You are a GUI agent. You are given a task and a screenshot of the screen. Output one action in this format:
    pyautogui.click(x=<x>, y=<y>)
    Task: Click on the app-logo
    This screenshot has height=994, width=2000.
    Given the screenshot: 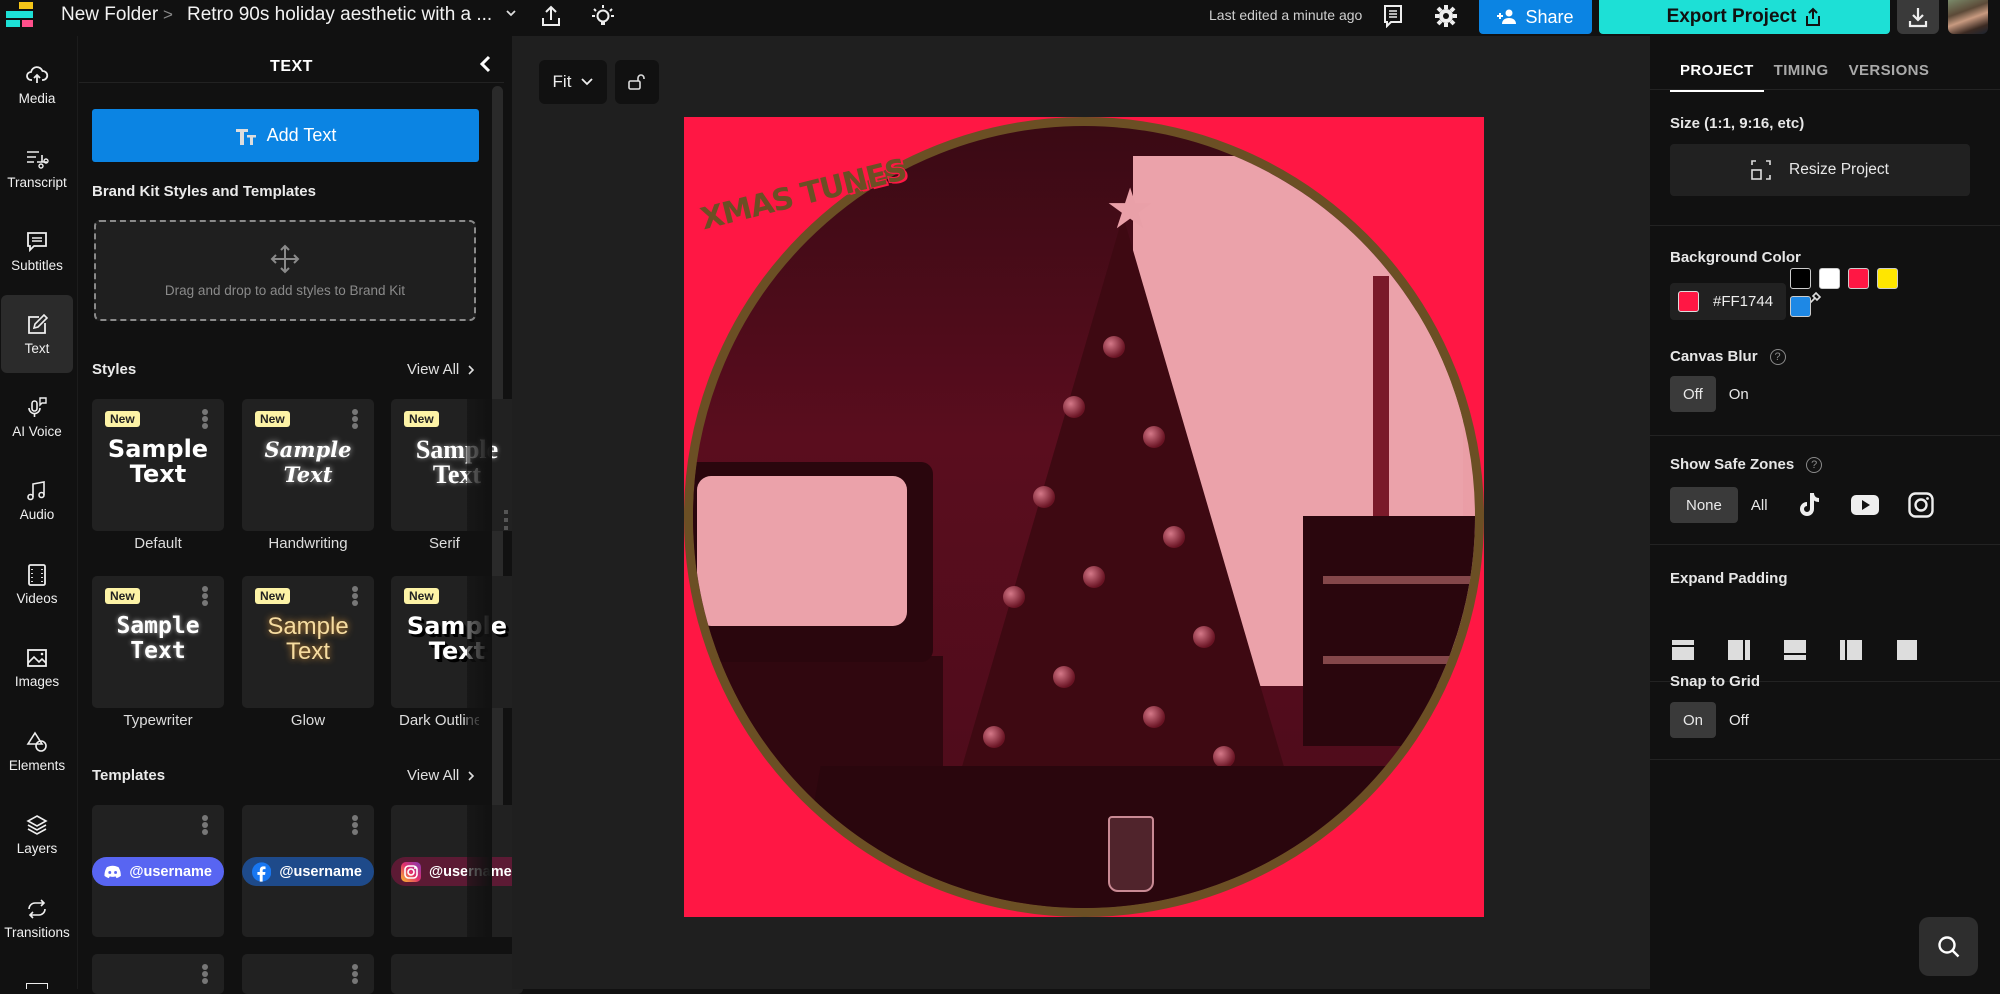 What is the action you would take?
    pyautogui.click(x=22, y=16)
    